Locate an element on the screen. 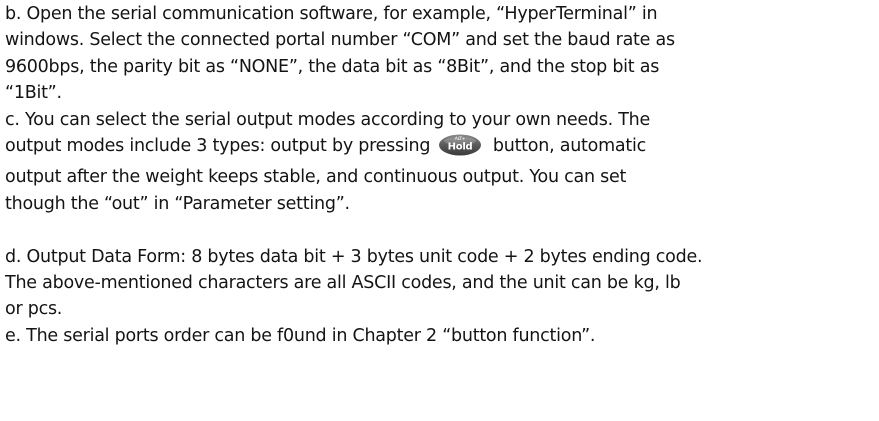  text-line: though the “out” in “Parameter setting”. is located at coordinates (177, 203).